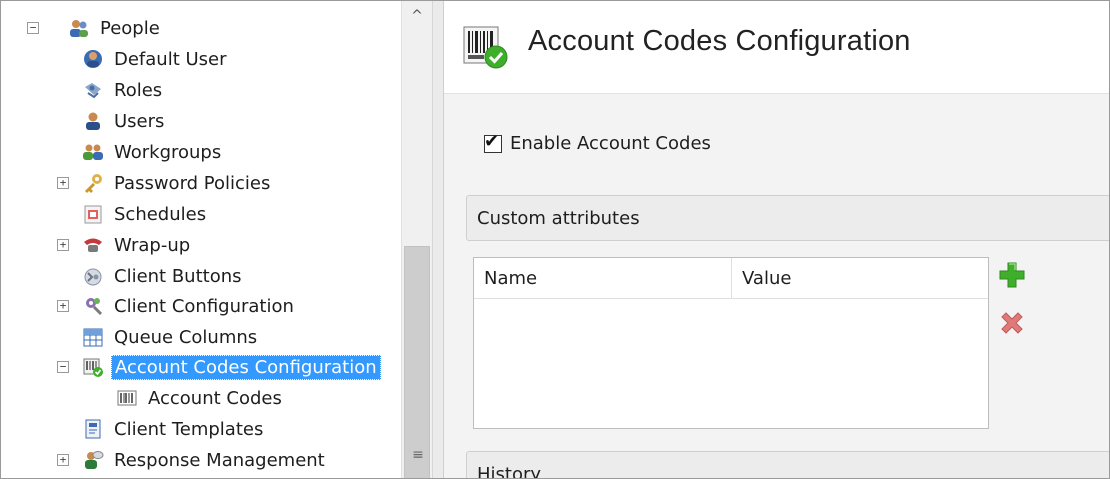 The width and height of the screenshot is (1110, 479). Describe the element at coordinates (787, 465) in the screenshot. I see `history-header: History` at that location.